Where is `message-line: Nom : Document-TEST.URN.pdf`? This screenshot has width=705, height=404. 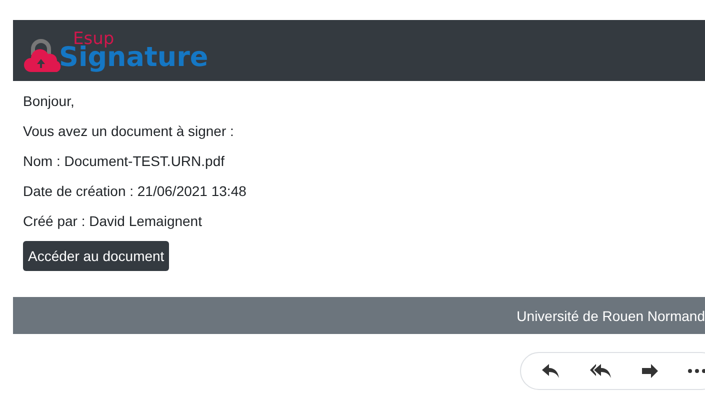
message-line: Nom : Document-TEST.URN.pdf is located at coordinates (124, 161).